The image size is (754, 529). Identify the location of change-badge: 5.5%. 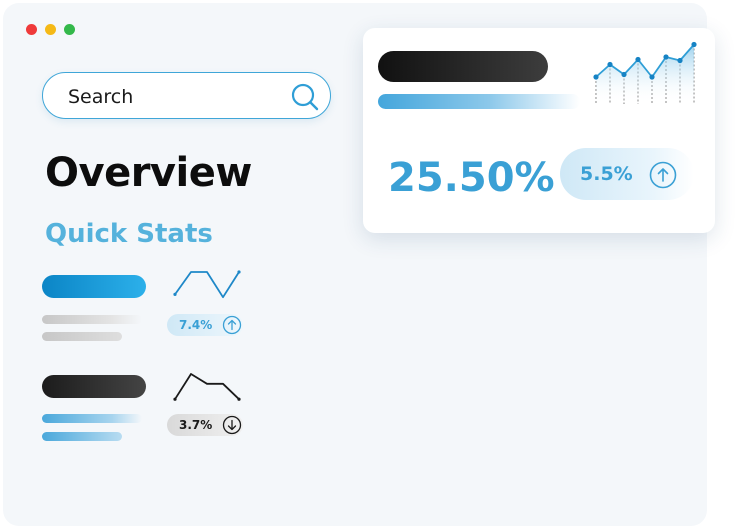
(627, 174).